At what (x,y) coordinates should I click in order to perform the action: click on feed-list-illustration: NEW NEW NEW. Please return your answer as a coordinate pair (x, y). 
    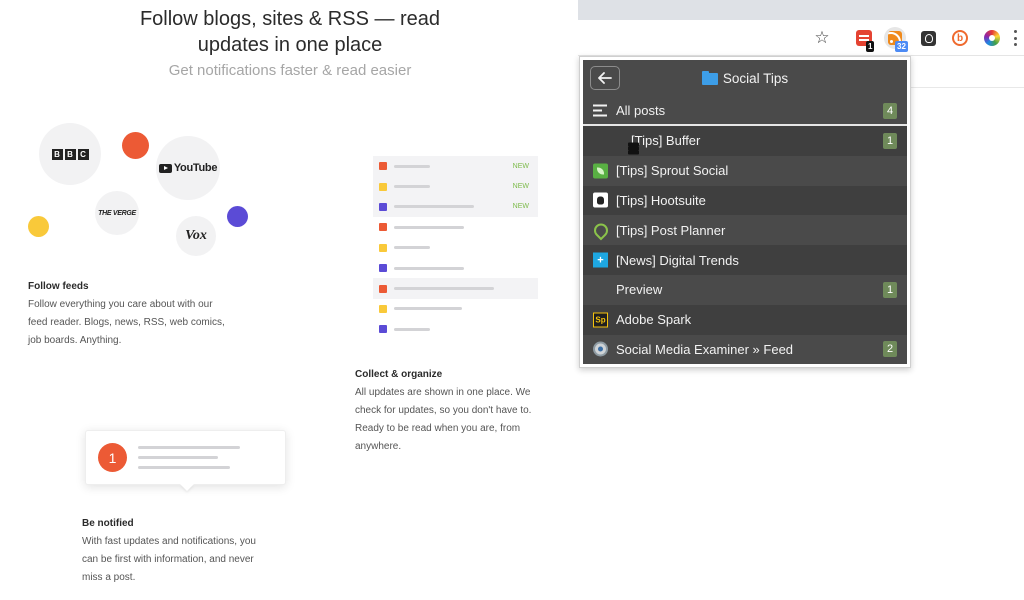
    Looking at the image, I should click on (455, 248).